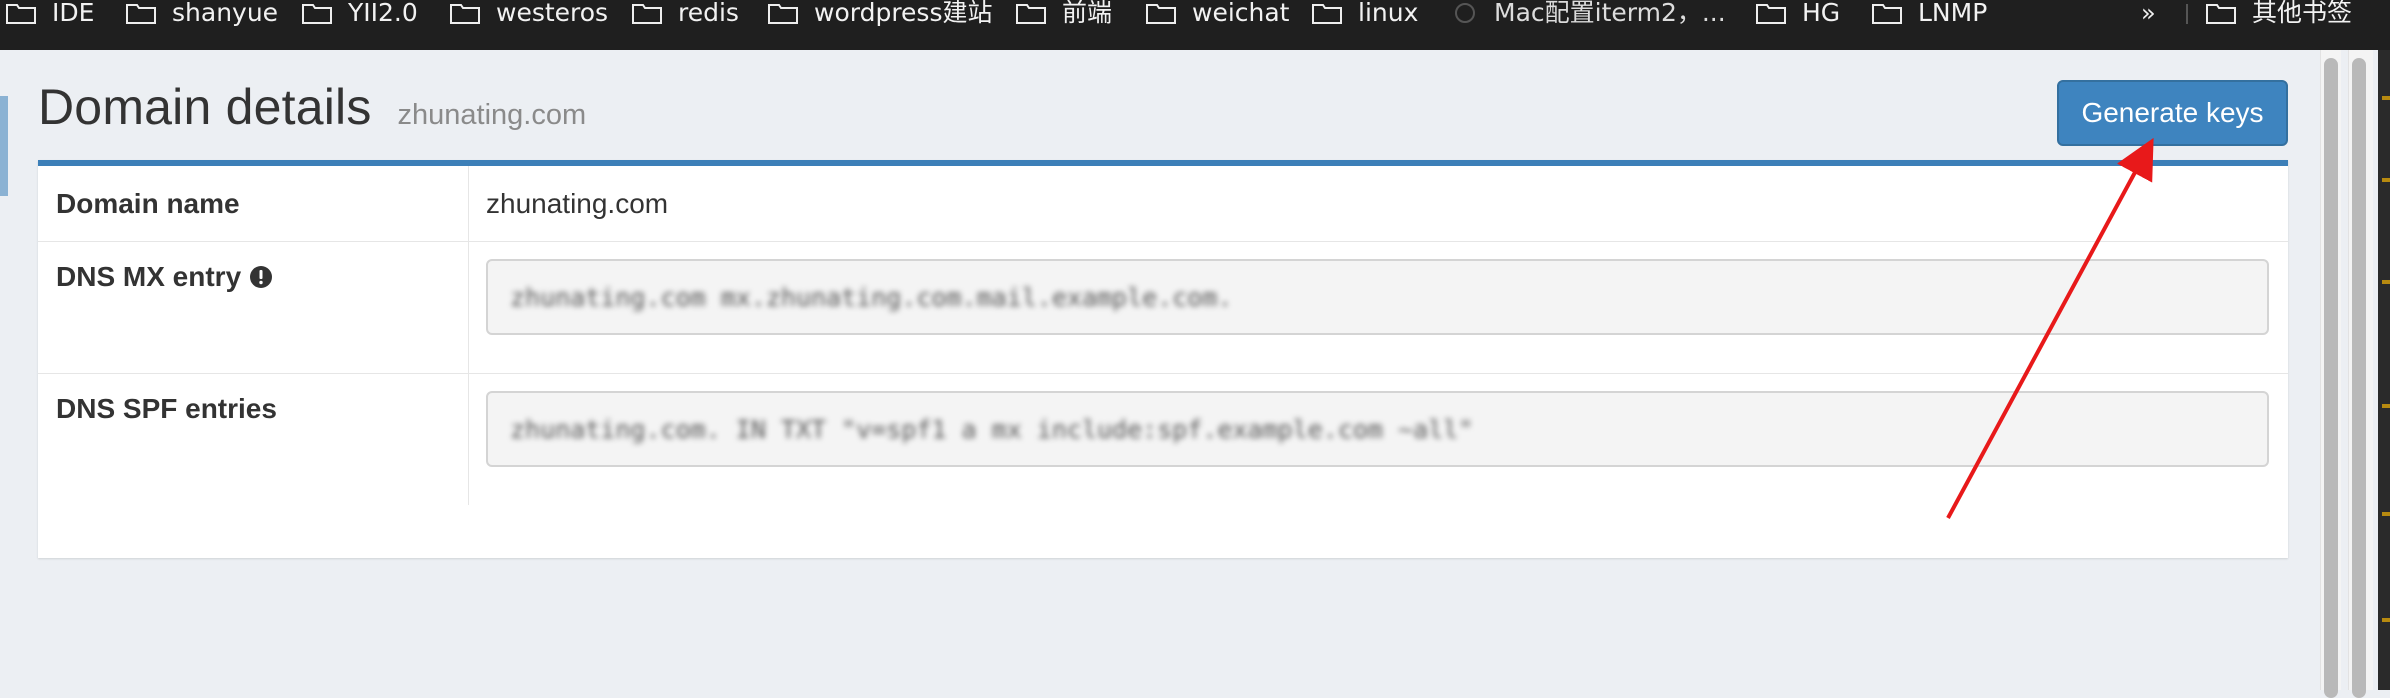 The image size is (2390, 698). What do you see at coordinates (225, 13) in the screenshot?
I see `bookmark-label: shanyue` at bounding box center [225, 13].